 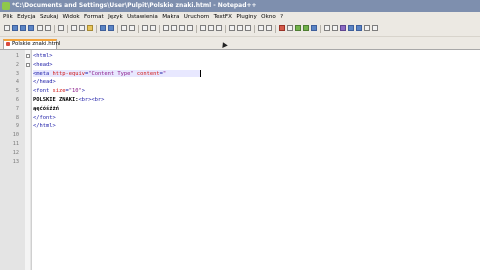 I want to click on line-number: 8, so click(x=17, y=117).